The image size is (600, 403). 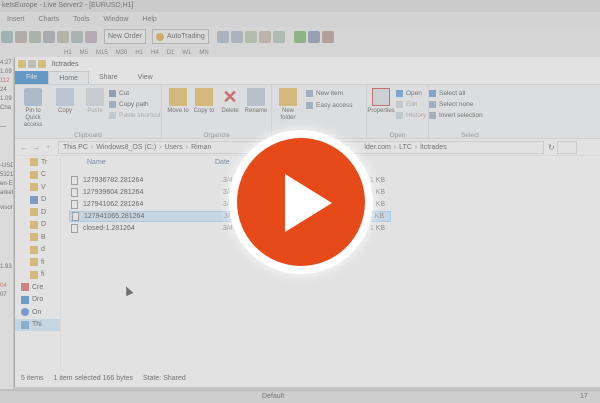 I want to click on play-icon, so click(x=308, y=203).